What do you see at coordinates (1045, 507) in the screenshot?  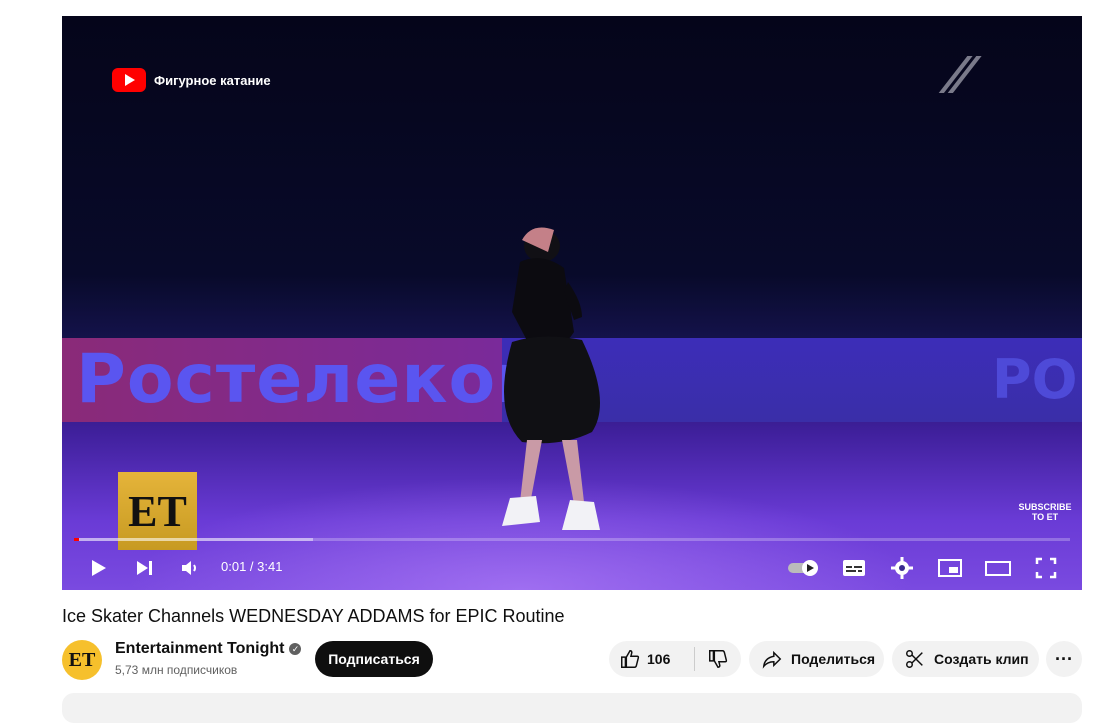 I see `subscribe-overlay-line1: SUBSCRIBE` at bounding box center [1045, 507].